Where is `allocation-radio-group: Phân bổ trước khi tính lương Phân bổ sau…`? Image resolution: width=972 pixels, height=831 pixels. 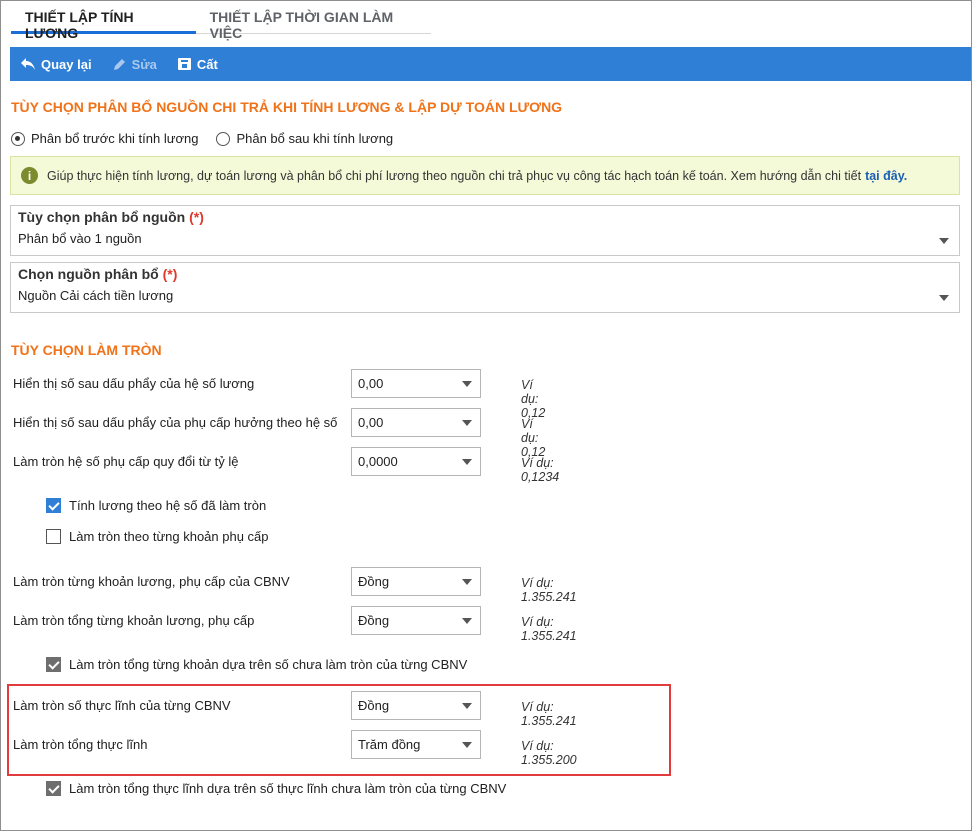 allocation-radio-group: Phân bổ trước khi tính lương Phân bổ sau… is located at coordinates (211, 138).